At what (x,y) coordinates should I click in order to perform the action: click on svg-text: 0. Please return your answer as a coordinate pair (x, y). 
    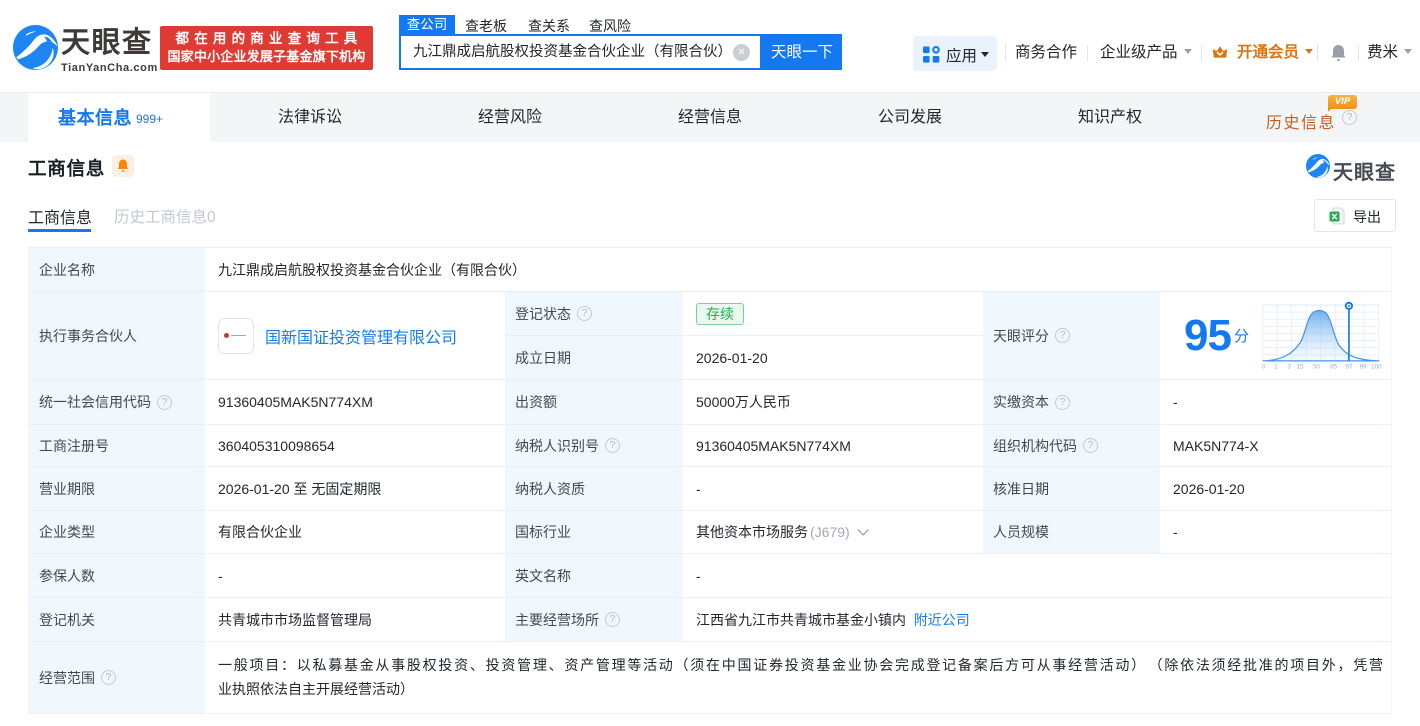
    Looking at the image, I should click on (1264, 366).